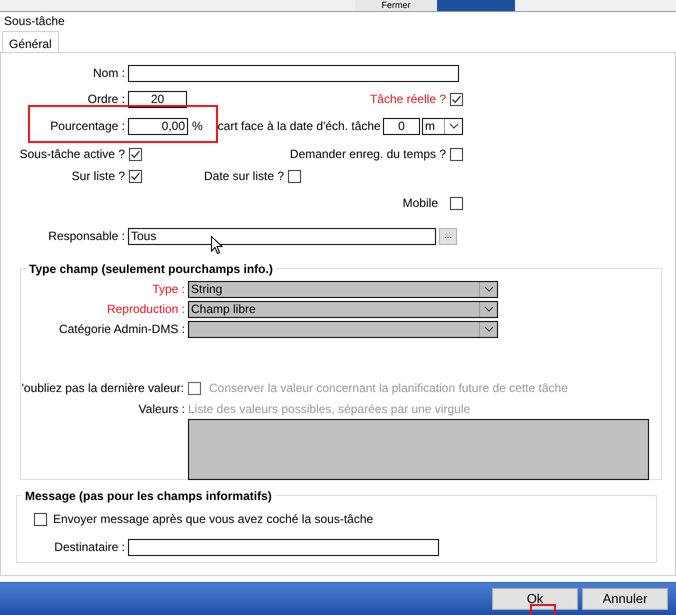  What do you see at coordinates (293, 73) in the screenshot?
I see `name-field` at bounding box center [293, 73].